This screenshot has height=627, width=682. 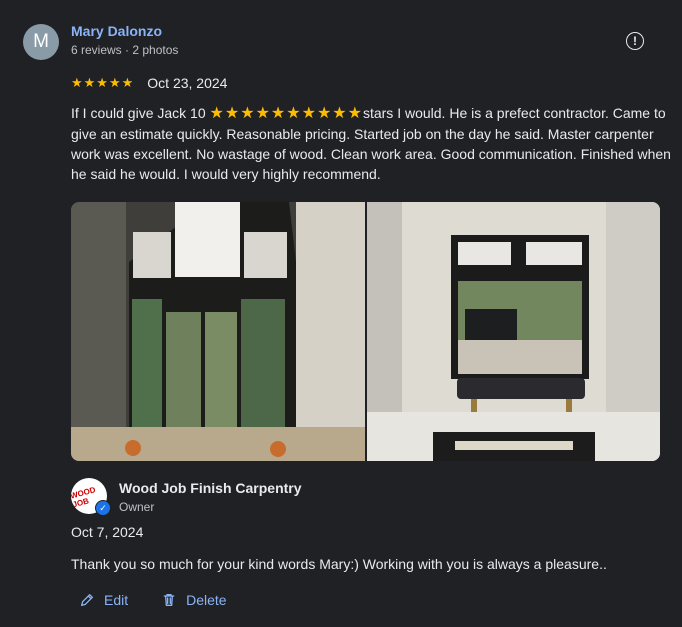 What do you see at coordinates (153, 600) in the screenshot?
I see `reply-actions: Edit Delete` at bounding box center [153, 600].